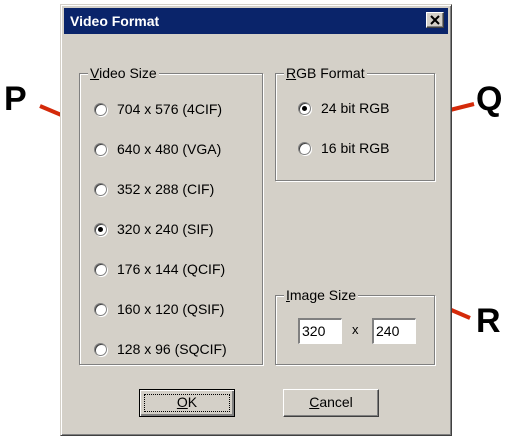 Image resolution: width=518 pixels, height=439 pixels. What do you see at coordinates (170, 109) in the screenshot?
I see `radio-label: 704 x 576 (4CIF)` at bounding box center [170, 109].